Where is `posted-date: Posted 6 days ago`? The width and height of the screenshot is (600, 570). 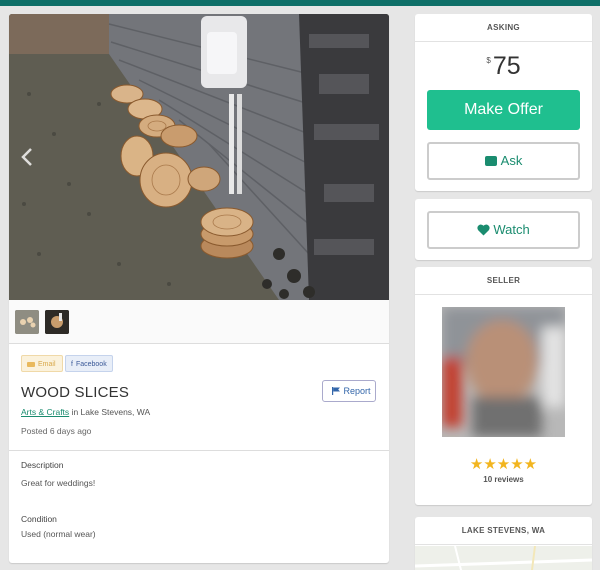 posted-date: Posted 6 days ago is located at coordinates (56, 431).